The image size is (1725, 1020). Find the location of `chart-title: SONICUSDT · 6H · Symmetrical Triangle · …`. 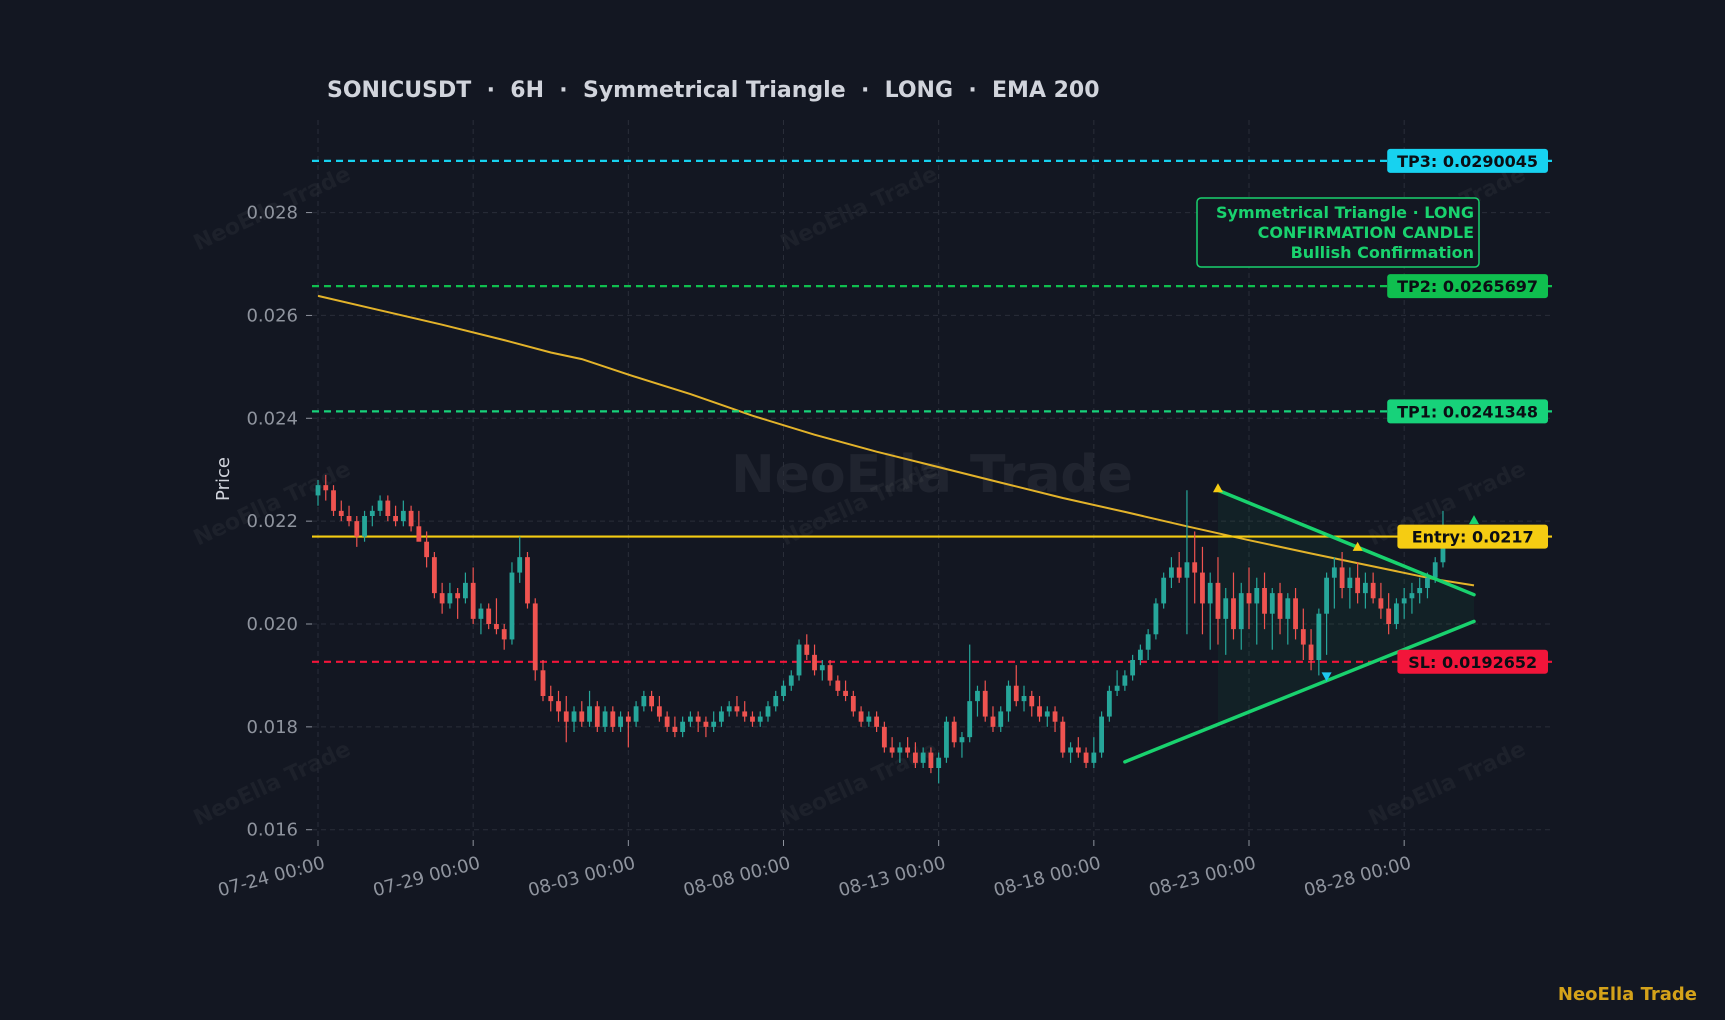

chart-title: SONICUSDT · 6H · Symmetrical Triangle · … is located at coordinates (713, 90).